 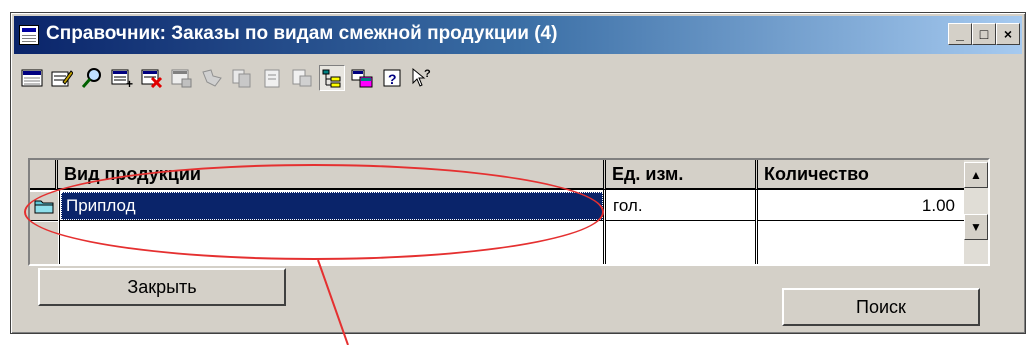 What do you see at coordinates (333, 302) in the screenshot?
I see `annotation-pointer` at bounding box center [333, 302].